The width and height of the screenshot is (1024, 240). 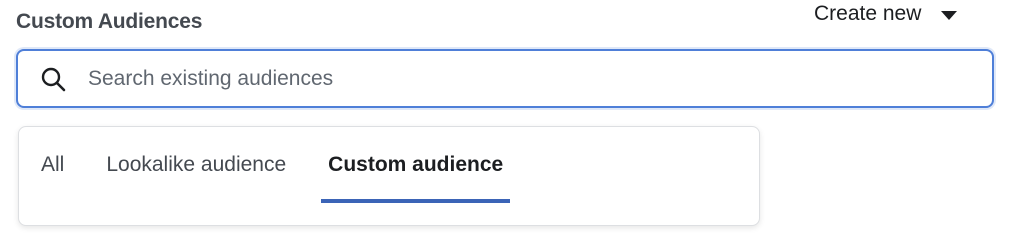 I want to click on tab-lookalike-audience-label: Lookalike audience, so click(x=196, y=164).